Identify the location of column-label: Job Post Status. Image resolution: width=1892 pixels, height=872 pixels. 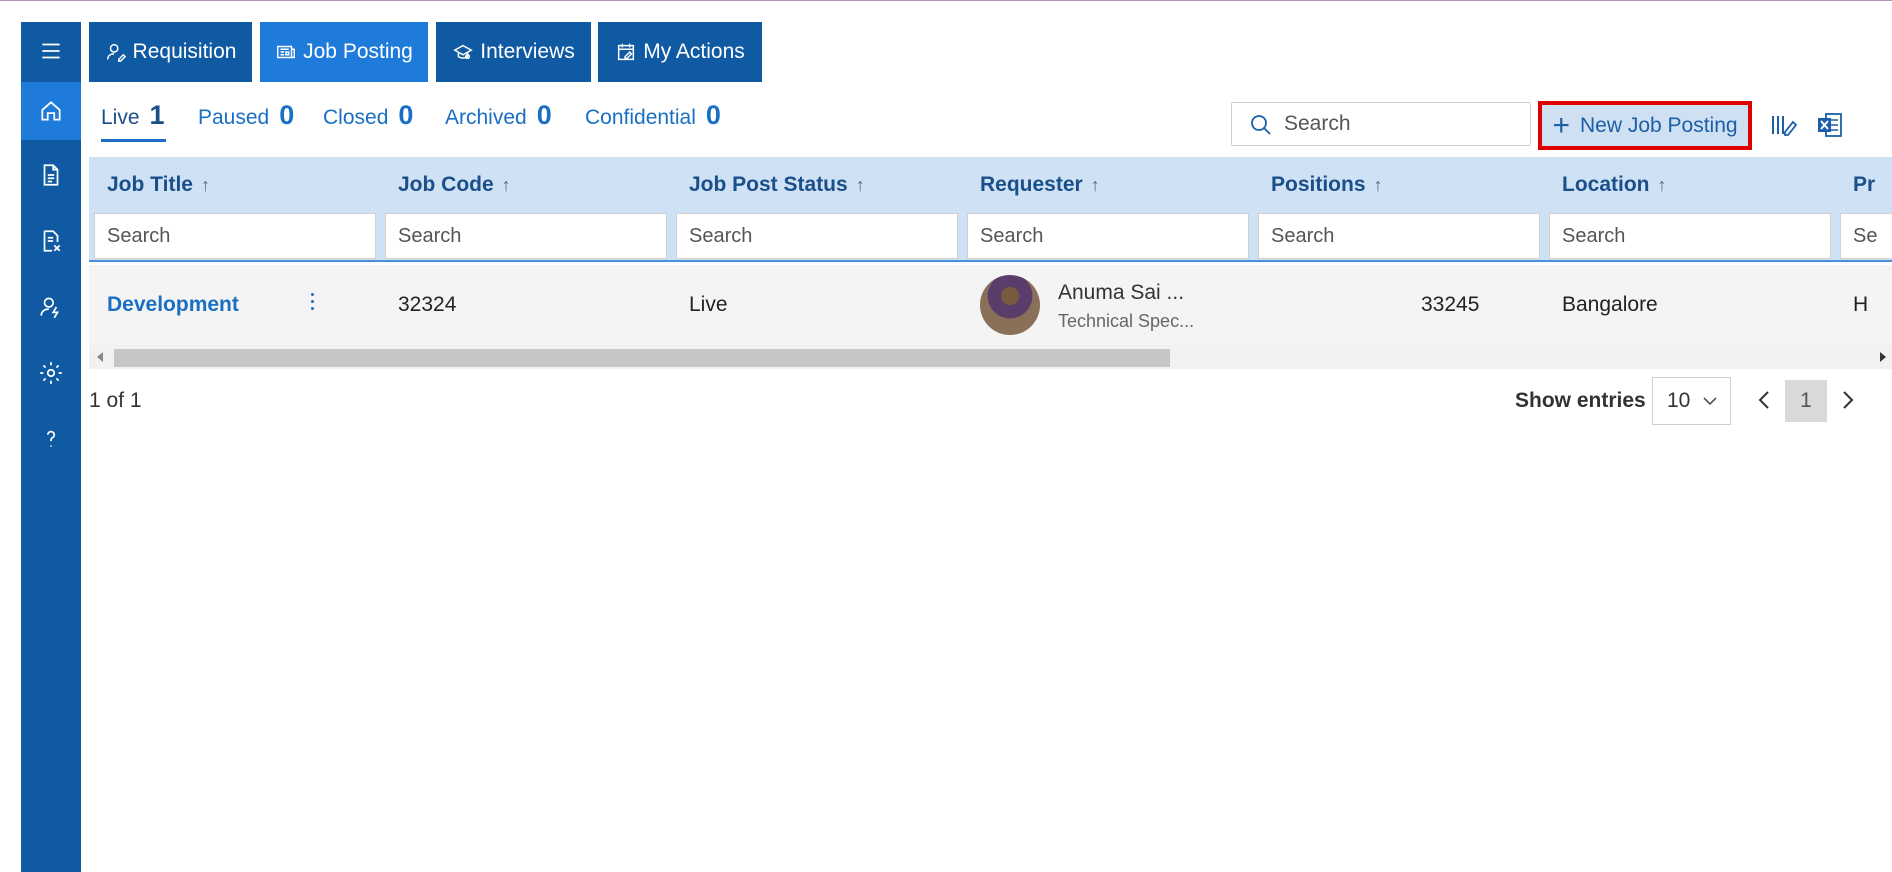
(768, 184).